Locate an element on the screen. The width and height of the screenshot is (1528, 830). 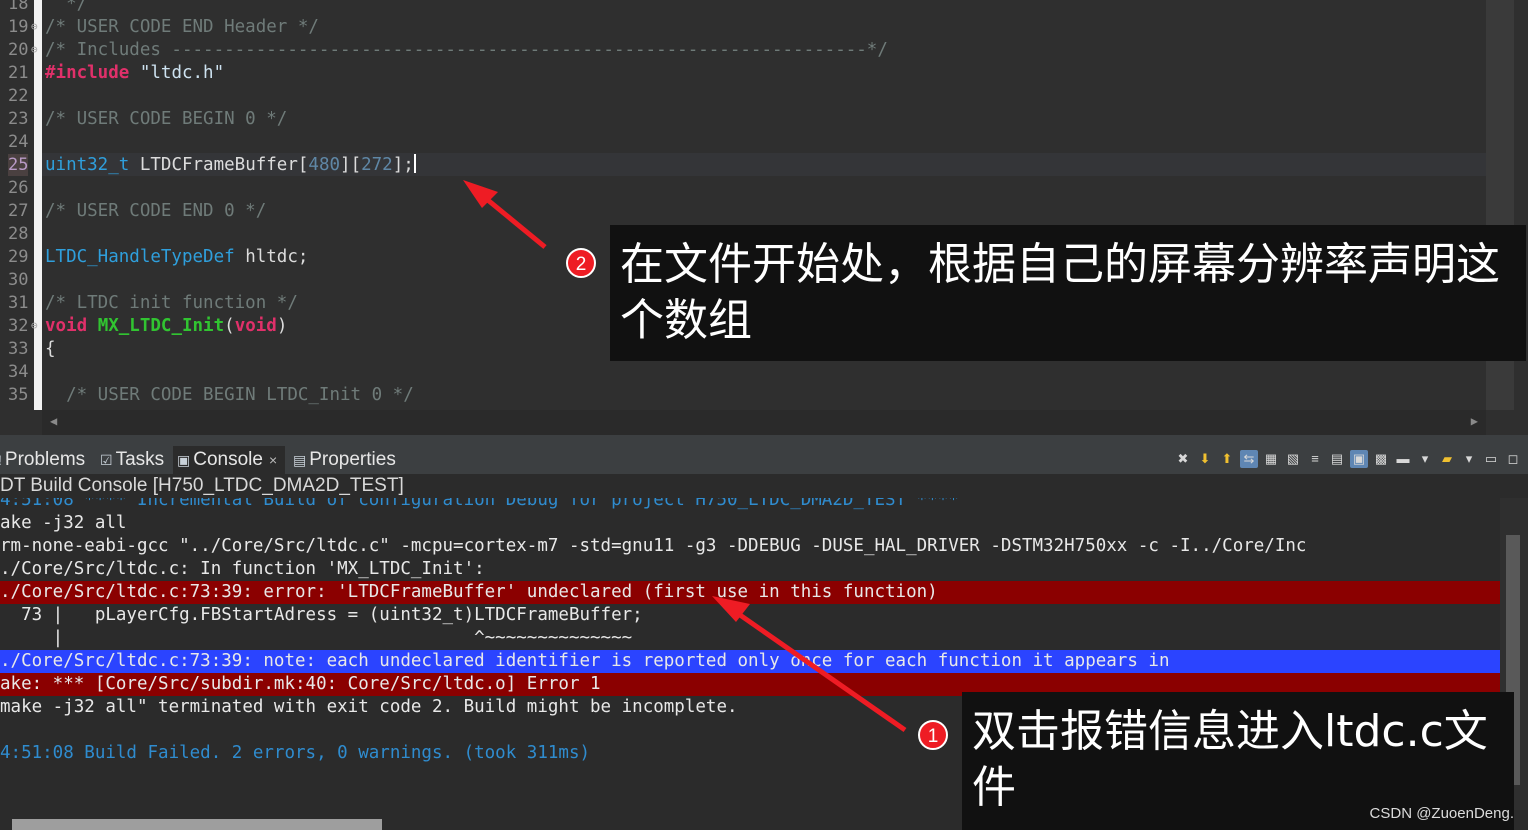
console-line: | ^~~~~~~~~~~~~~~ is located at coordinates (750, 638).